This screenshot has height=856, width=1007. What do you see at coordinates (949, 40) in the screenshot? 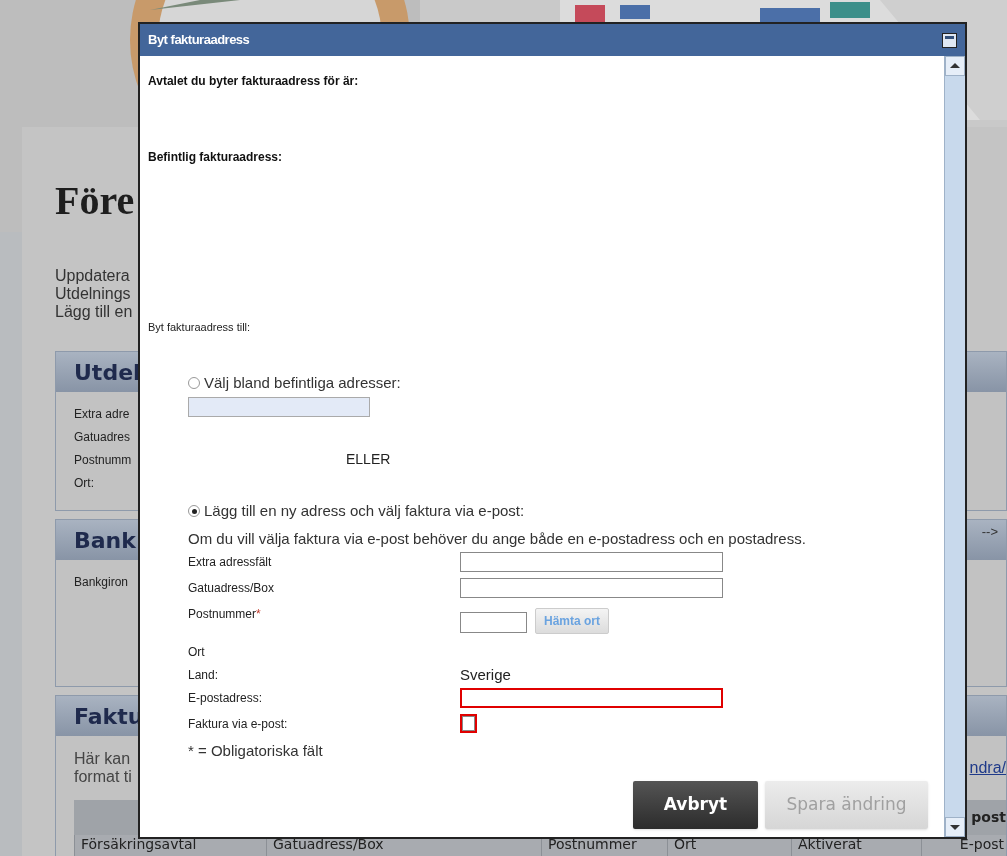
I see `maximize-icon` at bounding box center [949, 40].